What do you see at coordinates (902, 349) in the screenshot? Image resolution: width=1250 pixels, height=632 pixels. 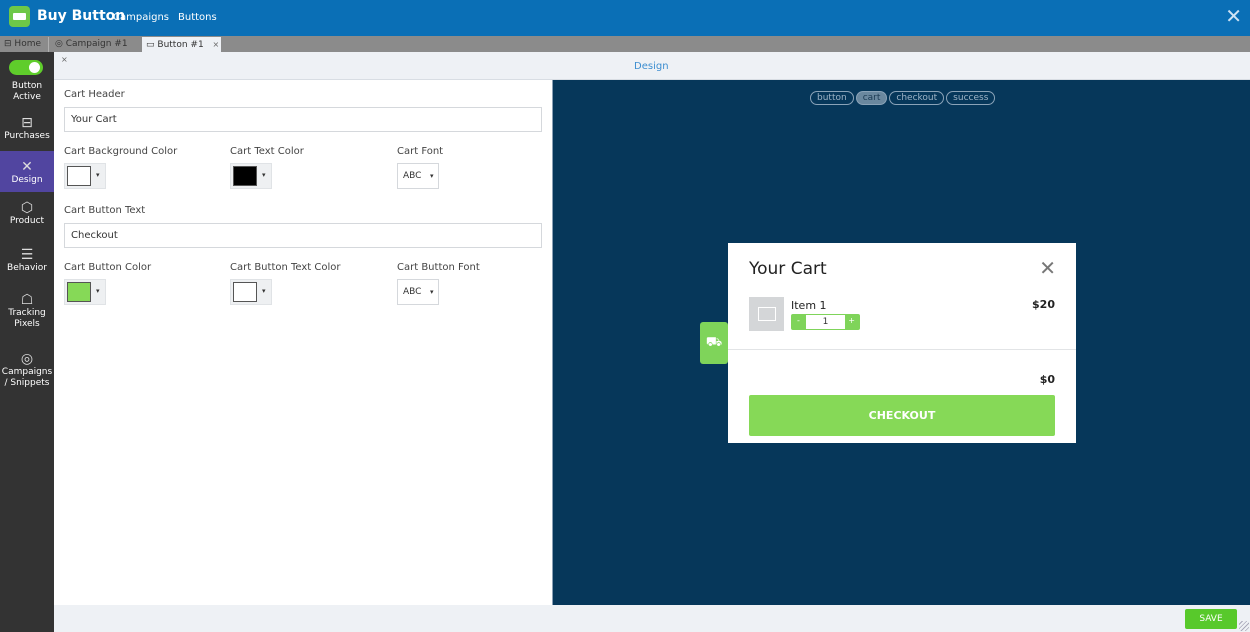 I see `divider` at bounding box center [902, 349].